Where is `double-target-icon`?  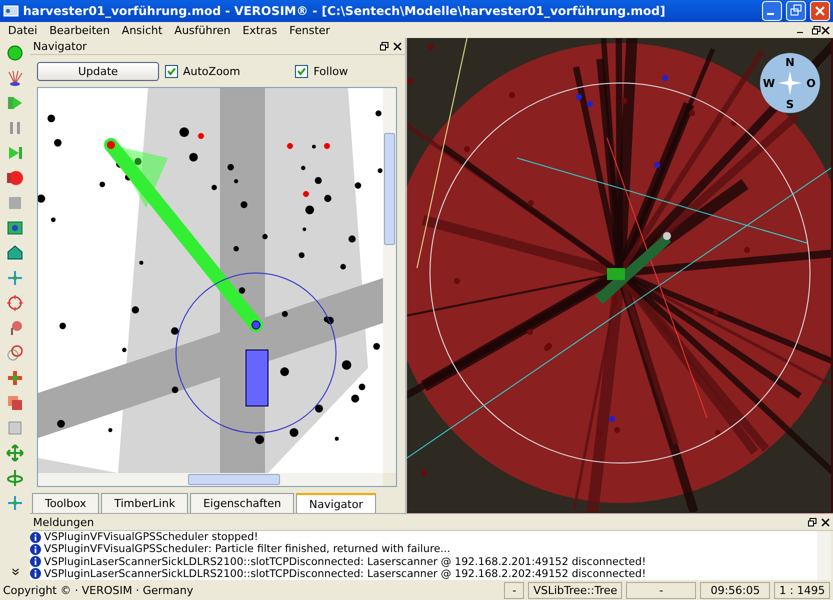 double-target-icon is located at coordinates (15, 353).